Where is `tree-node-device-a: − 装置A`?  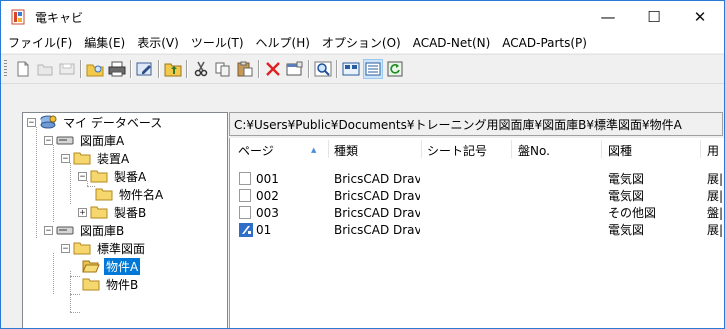
tree-node-device-a: − 装置A is located at coordinates (96, 158).